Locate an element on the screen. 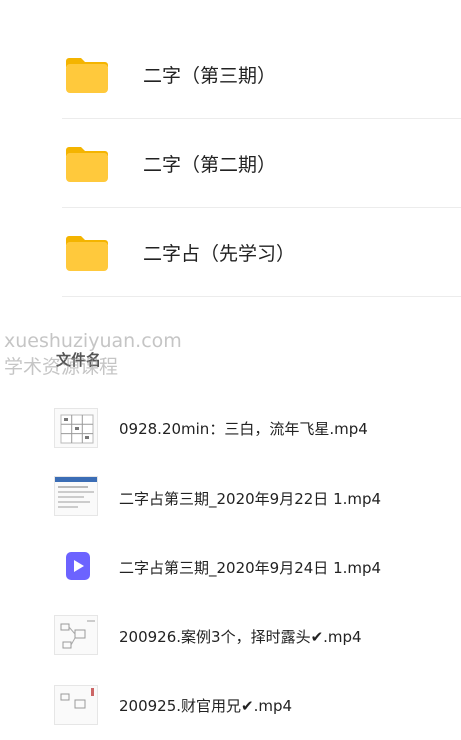 Image resolution: width=461 pixels, height=740 pixels. file-row-1: 0928.20min：三白，流年飞星.mp4 is located at coordinates (230, 427).